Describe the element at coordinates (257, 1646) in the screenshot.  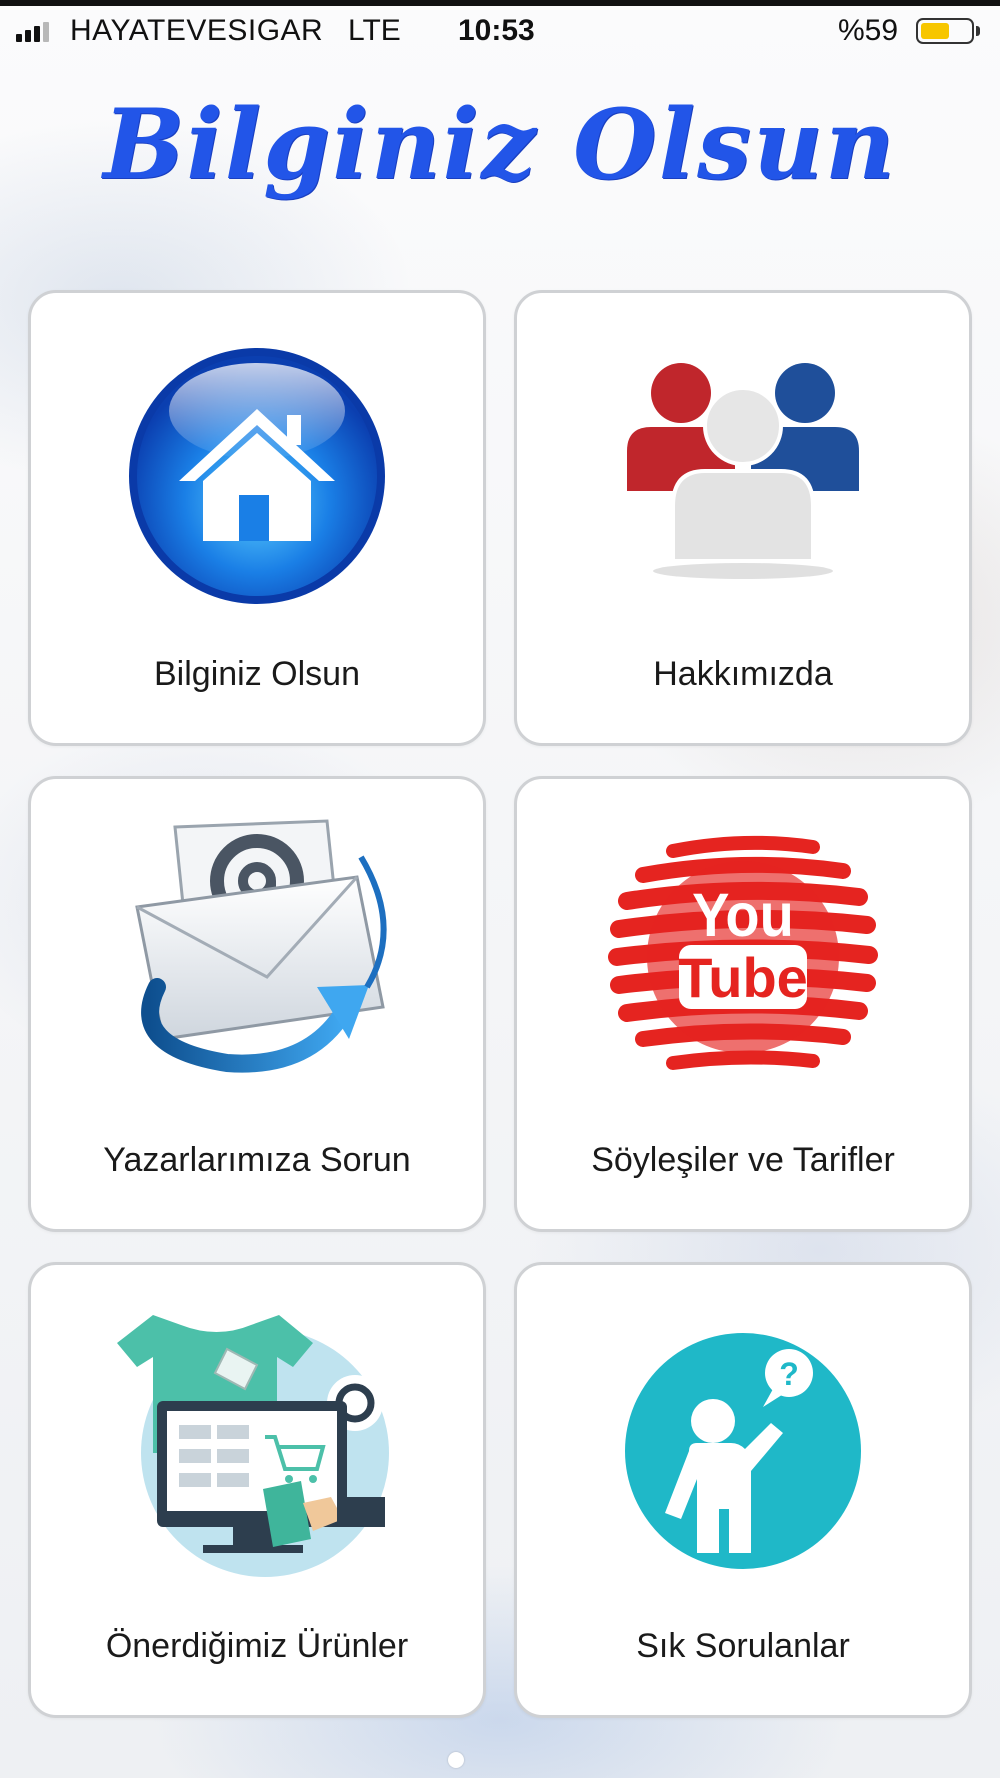
I see `menu-tile-label: Önerdiğimiz Ürünler` at that location.